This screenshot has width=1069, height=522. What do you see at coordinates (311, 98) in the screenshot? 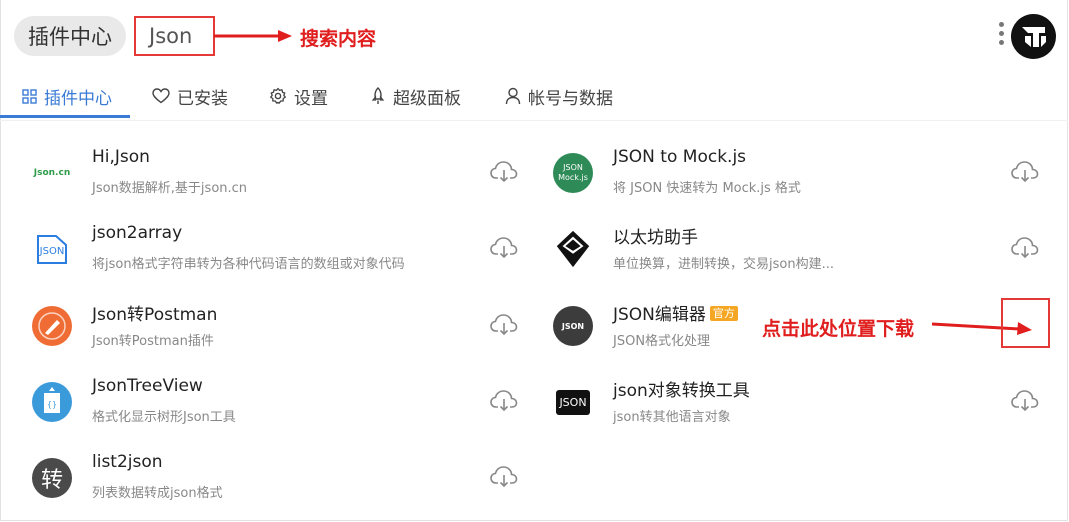
I see `tab-label: 设置` at bounding box center [311, 98].